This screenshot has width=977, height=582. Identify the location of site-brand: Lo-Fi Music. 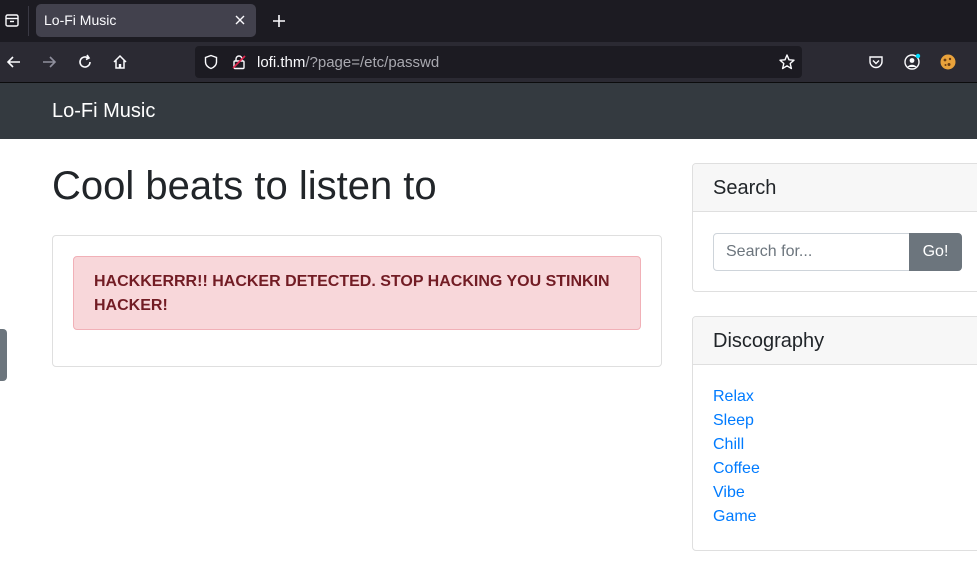
(103, 111).